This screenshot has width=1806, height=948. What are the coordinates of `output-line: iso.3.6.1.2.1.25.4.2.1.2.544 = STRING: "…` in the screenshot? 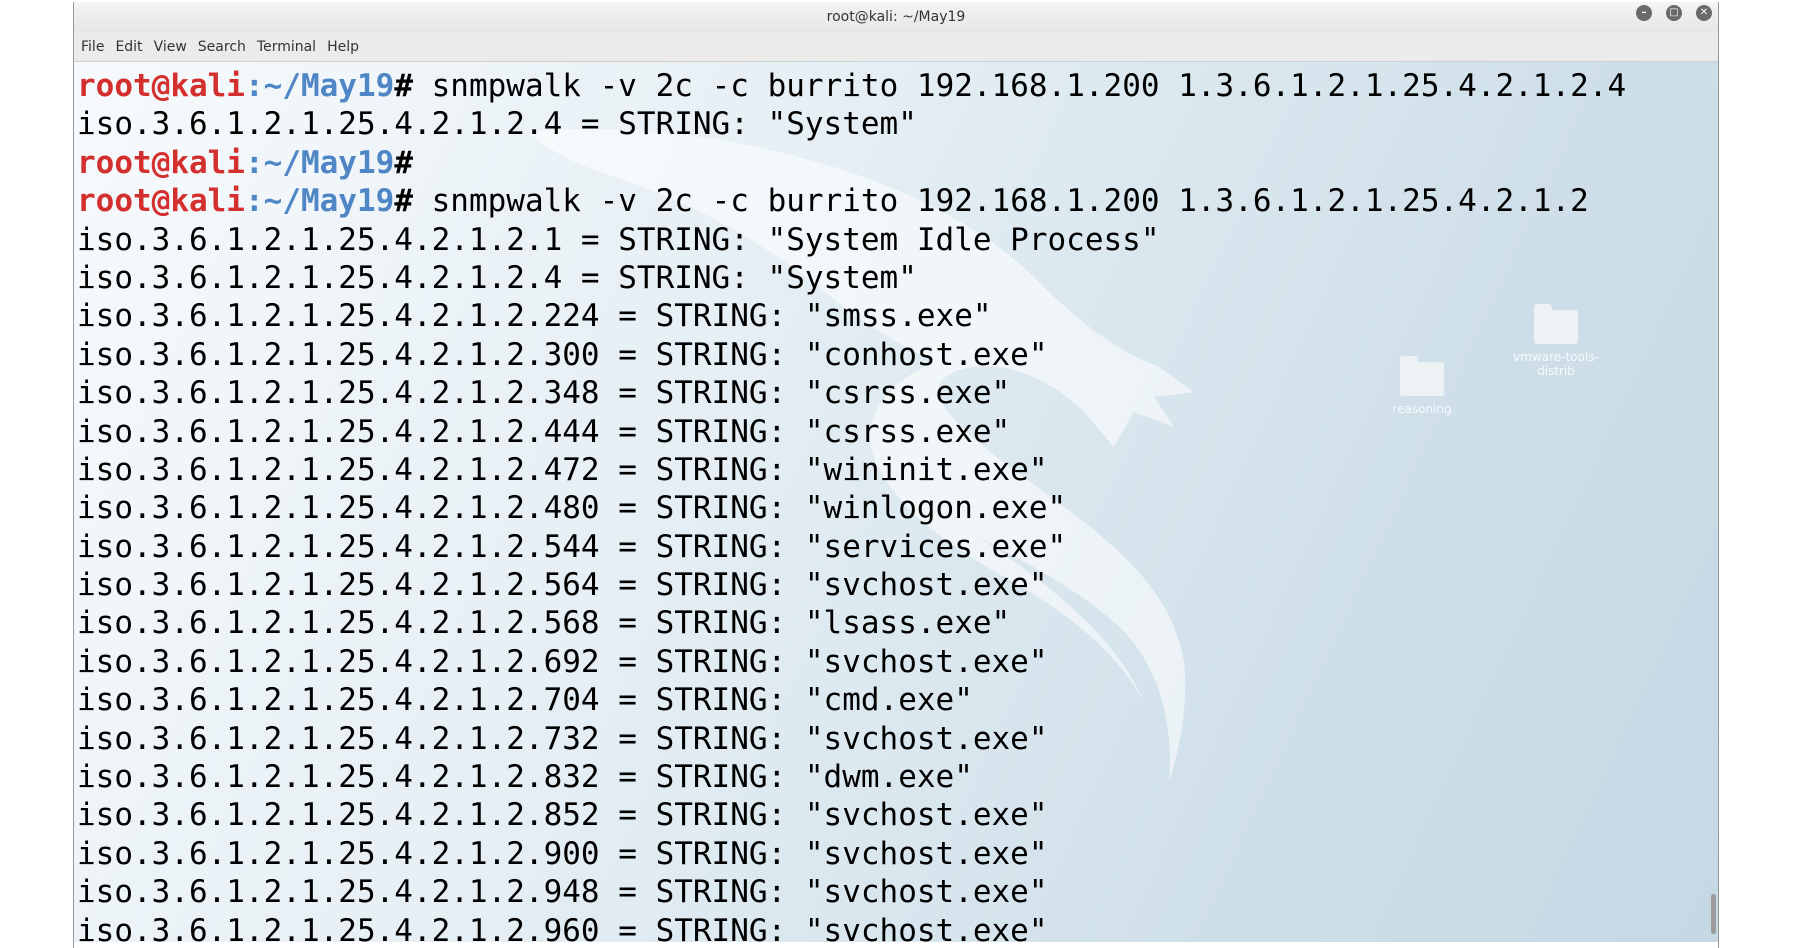 It's located at (572, 546).